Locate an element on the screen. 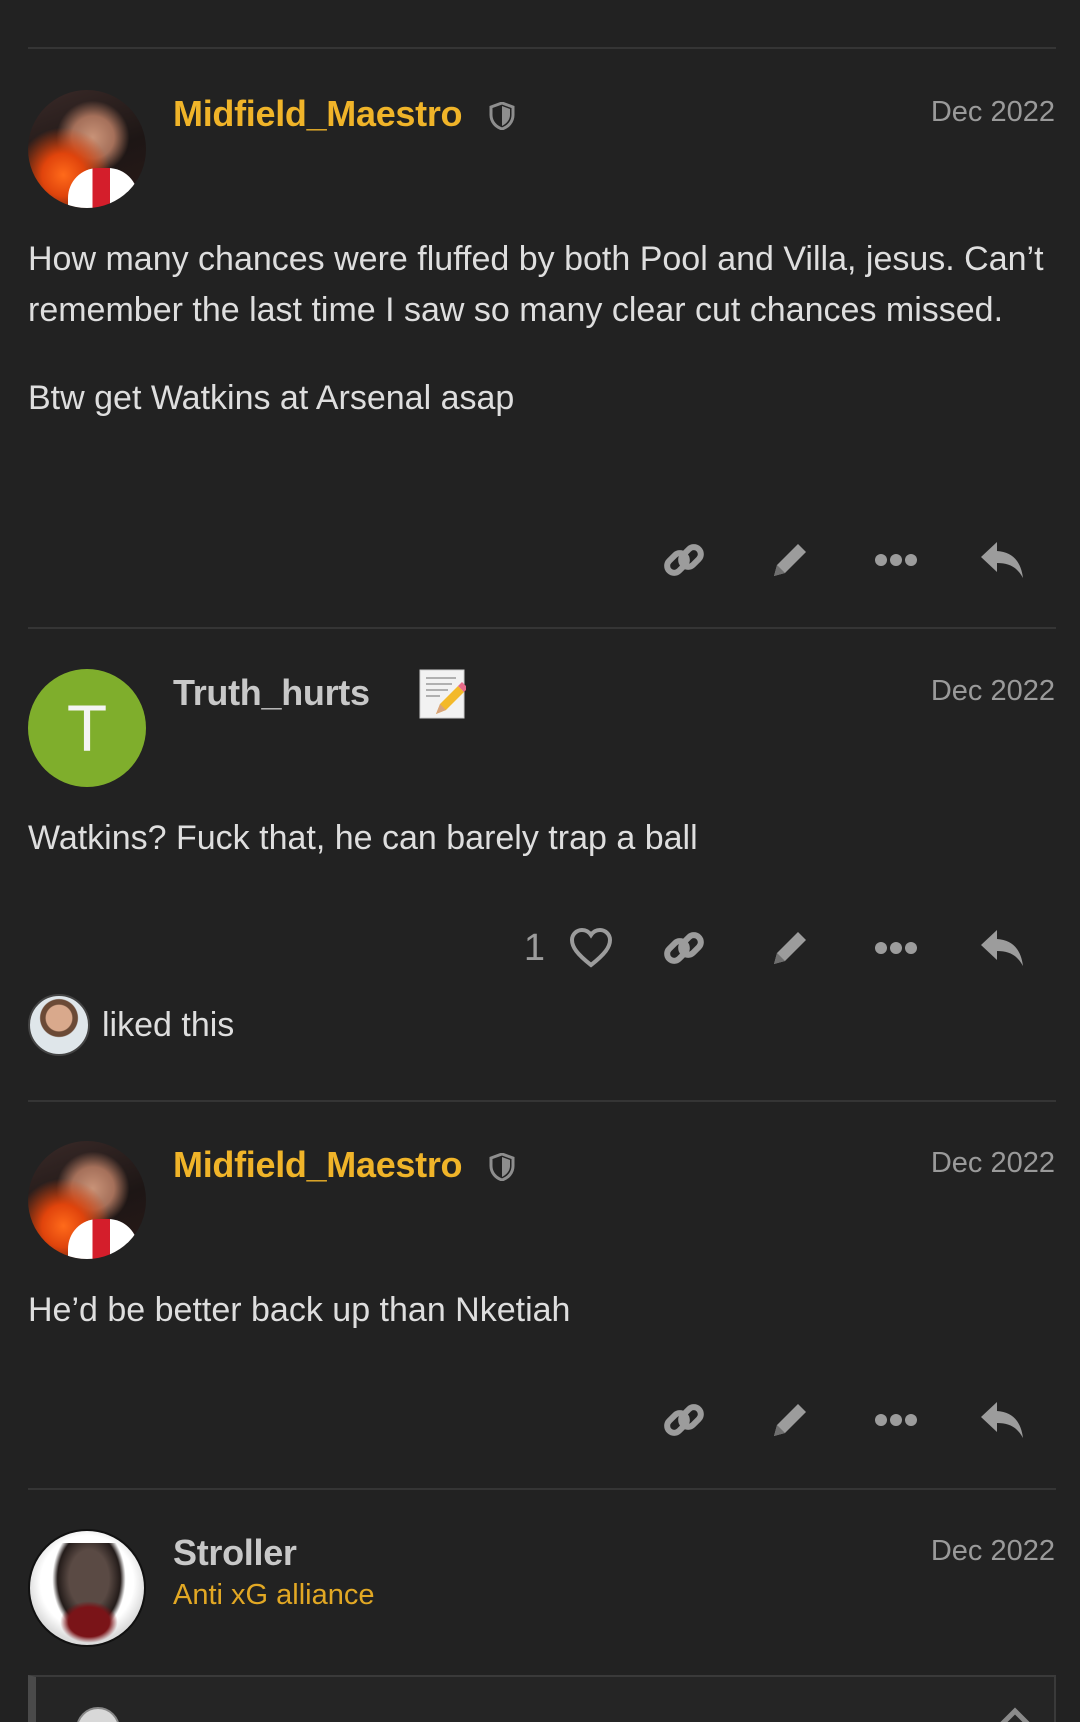 This screenshot has width=1080, height=1722. post-actions: 1 is located at coordinates (789, 948).